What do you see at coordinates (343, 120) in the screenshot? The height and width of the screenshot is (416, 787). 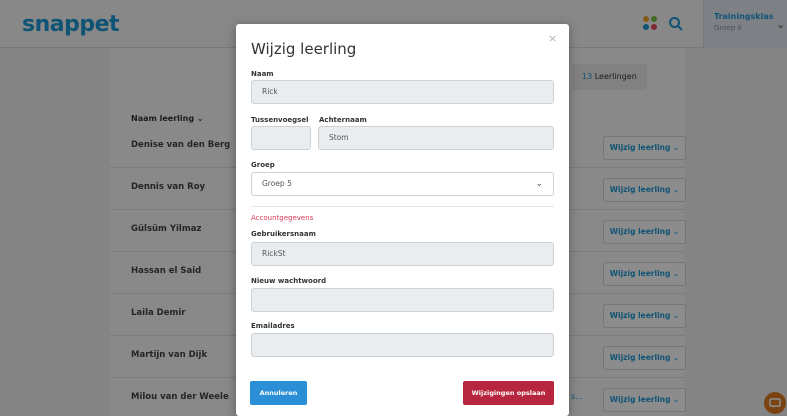 I see `last-name-label: Achternaam` at bounding box center [343, 120].